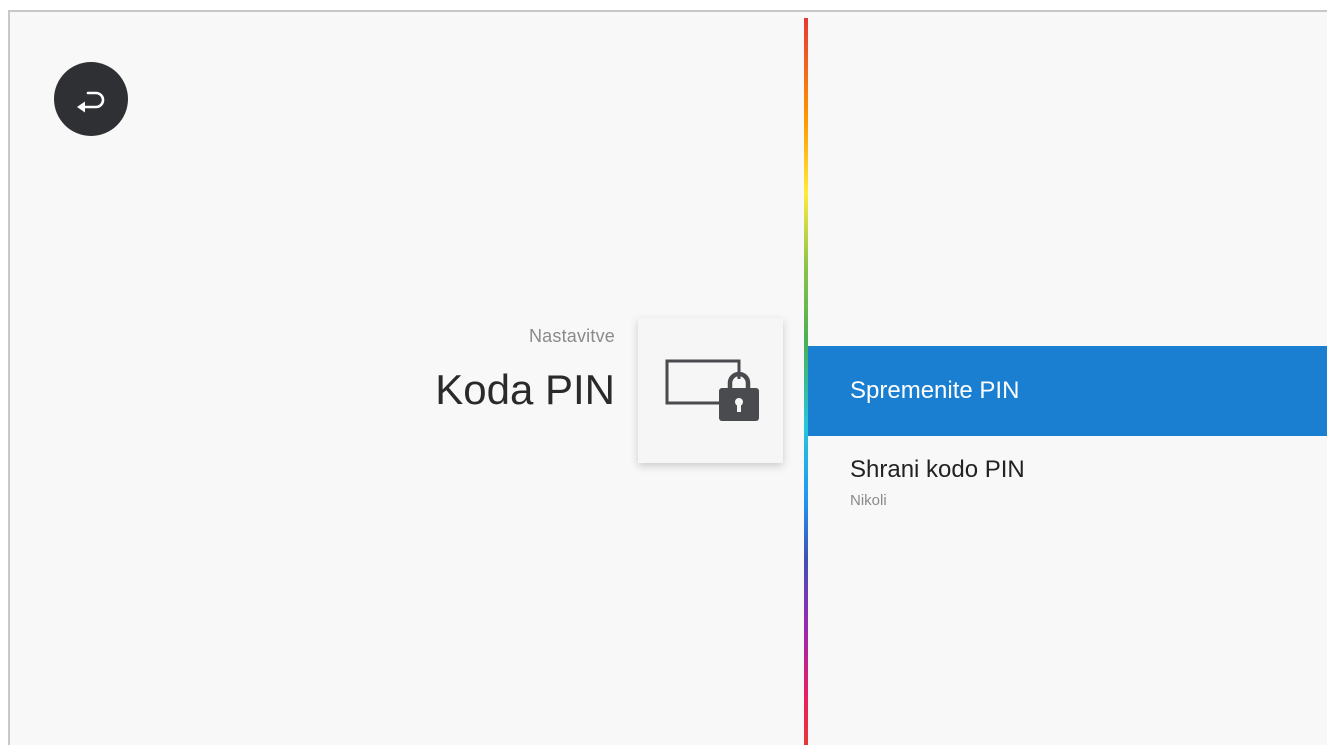 Image resolution: width=1327 pixels, height=745 pixels. Describe the element at coordinates (1067, 391) in the screenshot. I see `menu-item-change-pin: Spremenite PIN` at that location.